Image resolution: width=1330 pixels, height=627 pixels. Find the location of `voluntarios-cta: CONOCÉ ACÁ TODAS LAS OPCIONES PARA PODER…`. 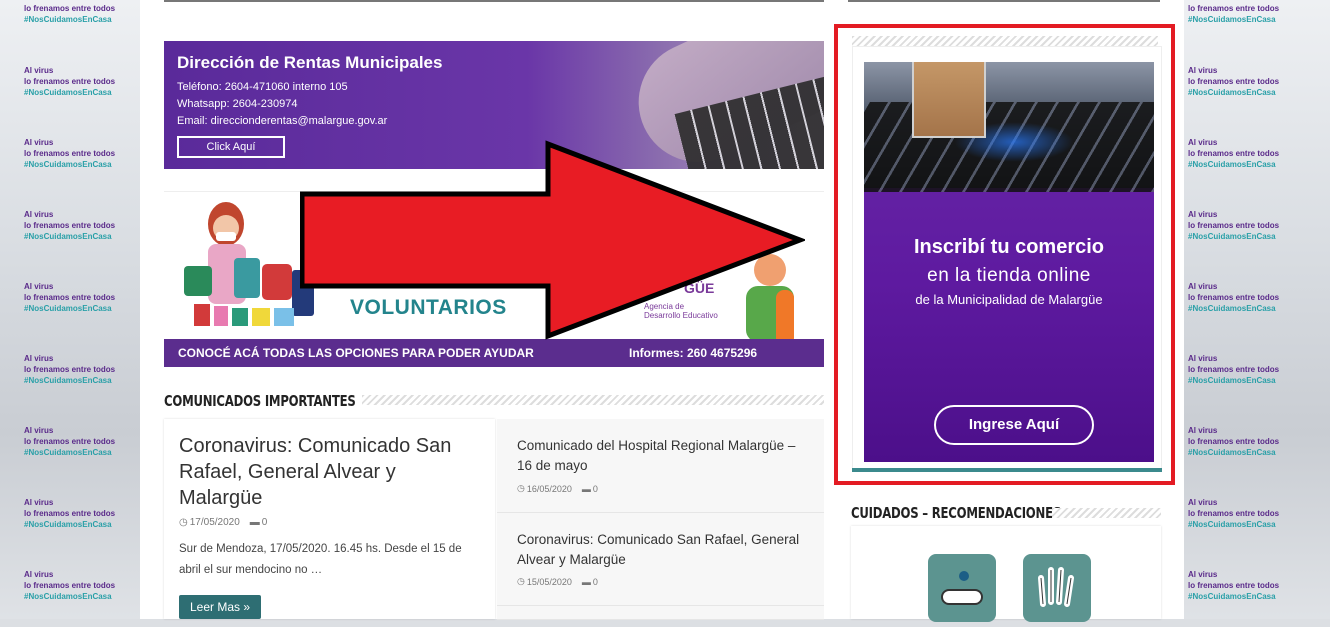

voluntarios-cta: CONOCÉ ACÁ TODAS LAS OPCIONES PARA PODER… is located at coordinates (356, 353).